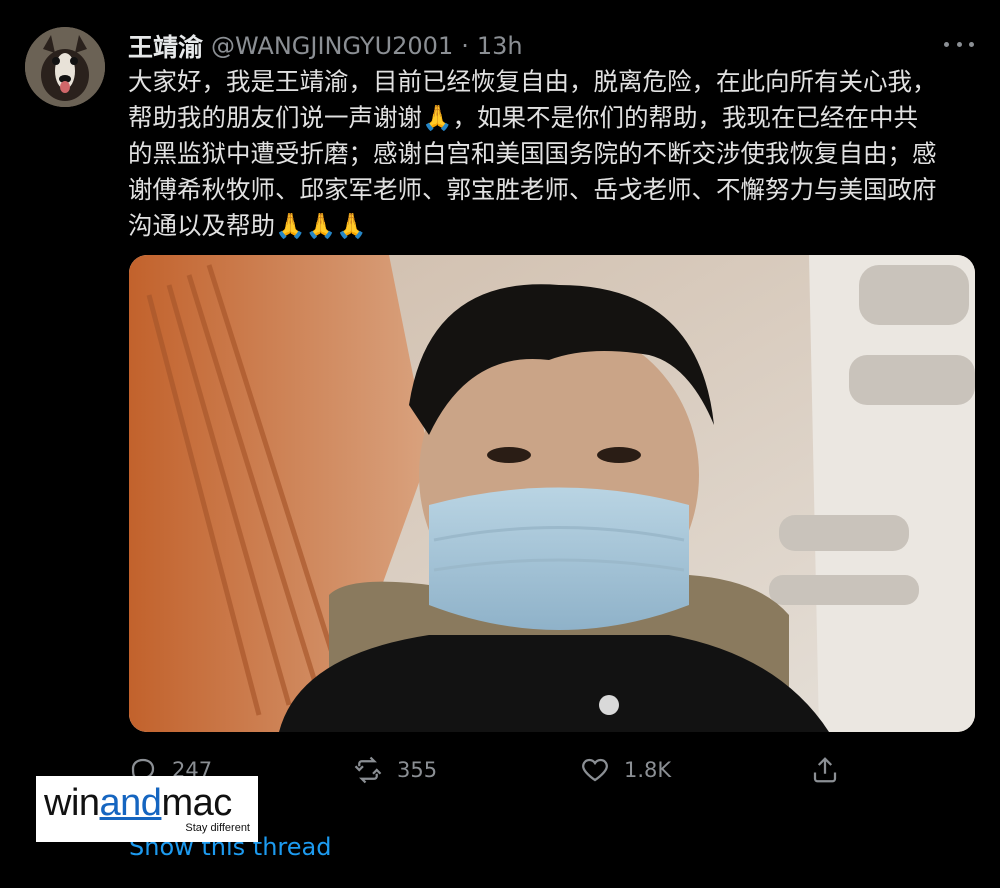 Image resolution: width=1000 pixels, height=888 pixels. What do you see at coordinates (130, 803) in the screenshot?
I see `logo-accent: and` at bounding box center [130, 803].